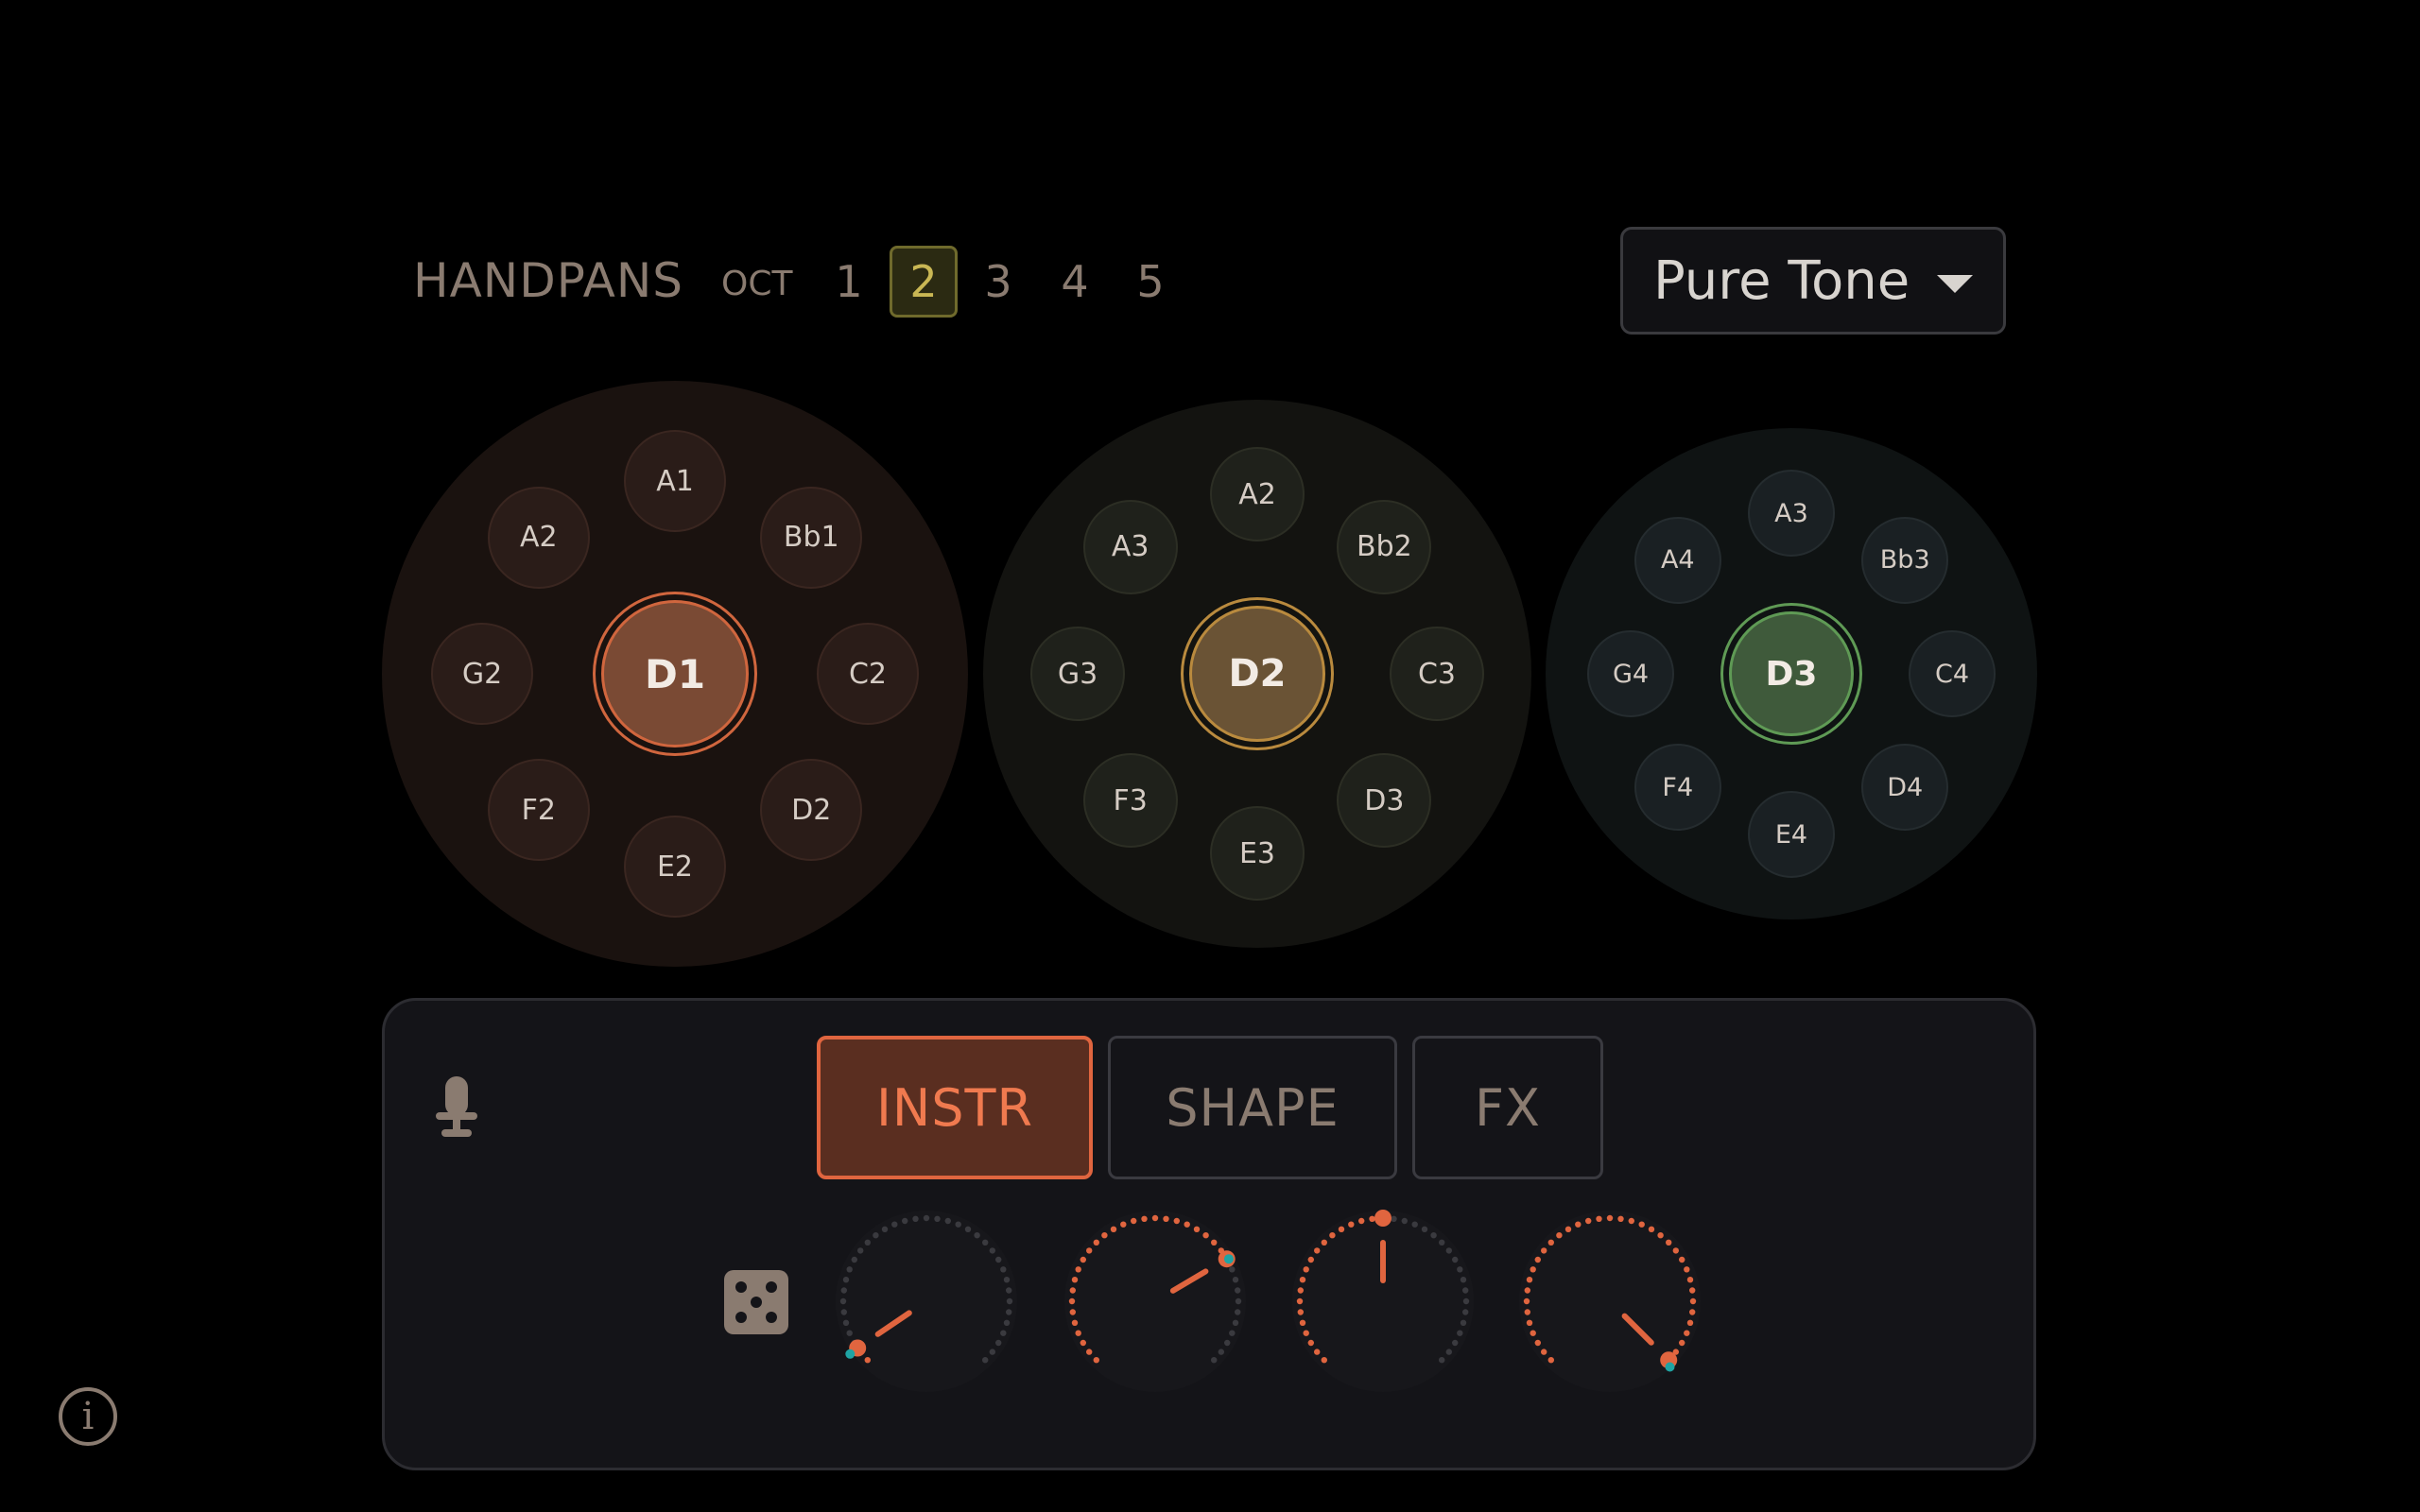 The height and width of the screenshot is (1512, 2420). Describe the element at coordinates (1150, 282) in the screenshot. I see `octave-button-5: 5` at that location.